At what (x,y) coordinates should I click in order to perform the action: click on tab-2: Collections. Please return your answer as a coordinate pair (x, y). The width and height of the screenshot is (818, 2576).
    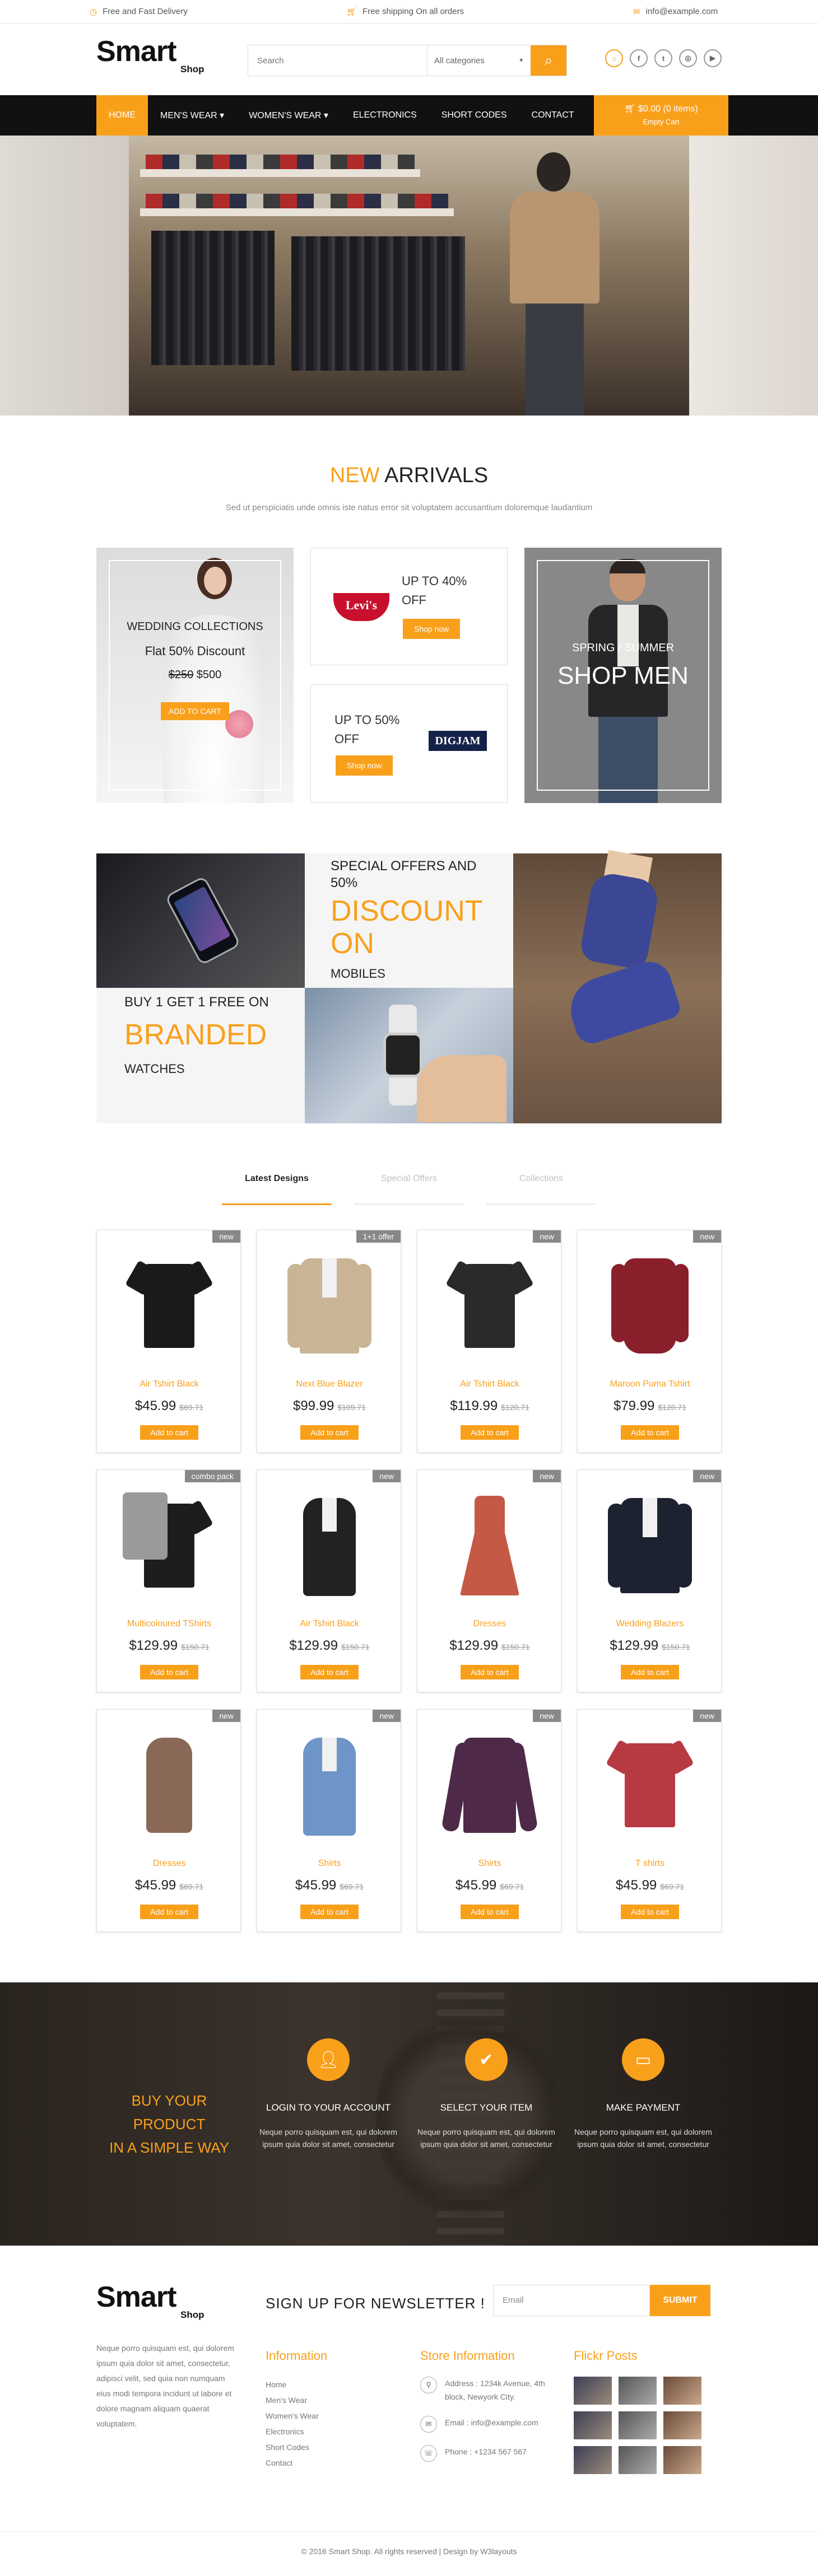
    Looking at the image, I should click on (541, 1185).